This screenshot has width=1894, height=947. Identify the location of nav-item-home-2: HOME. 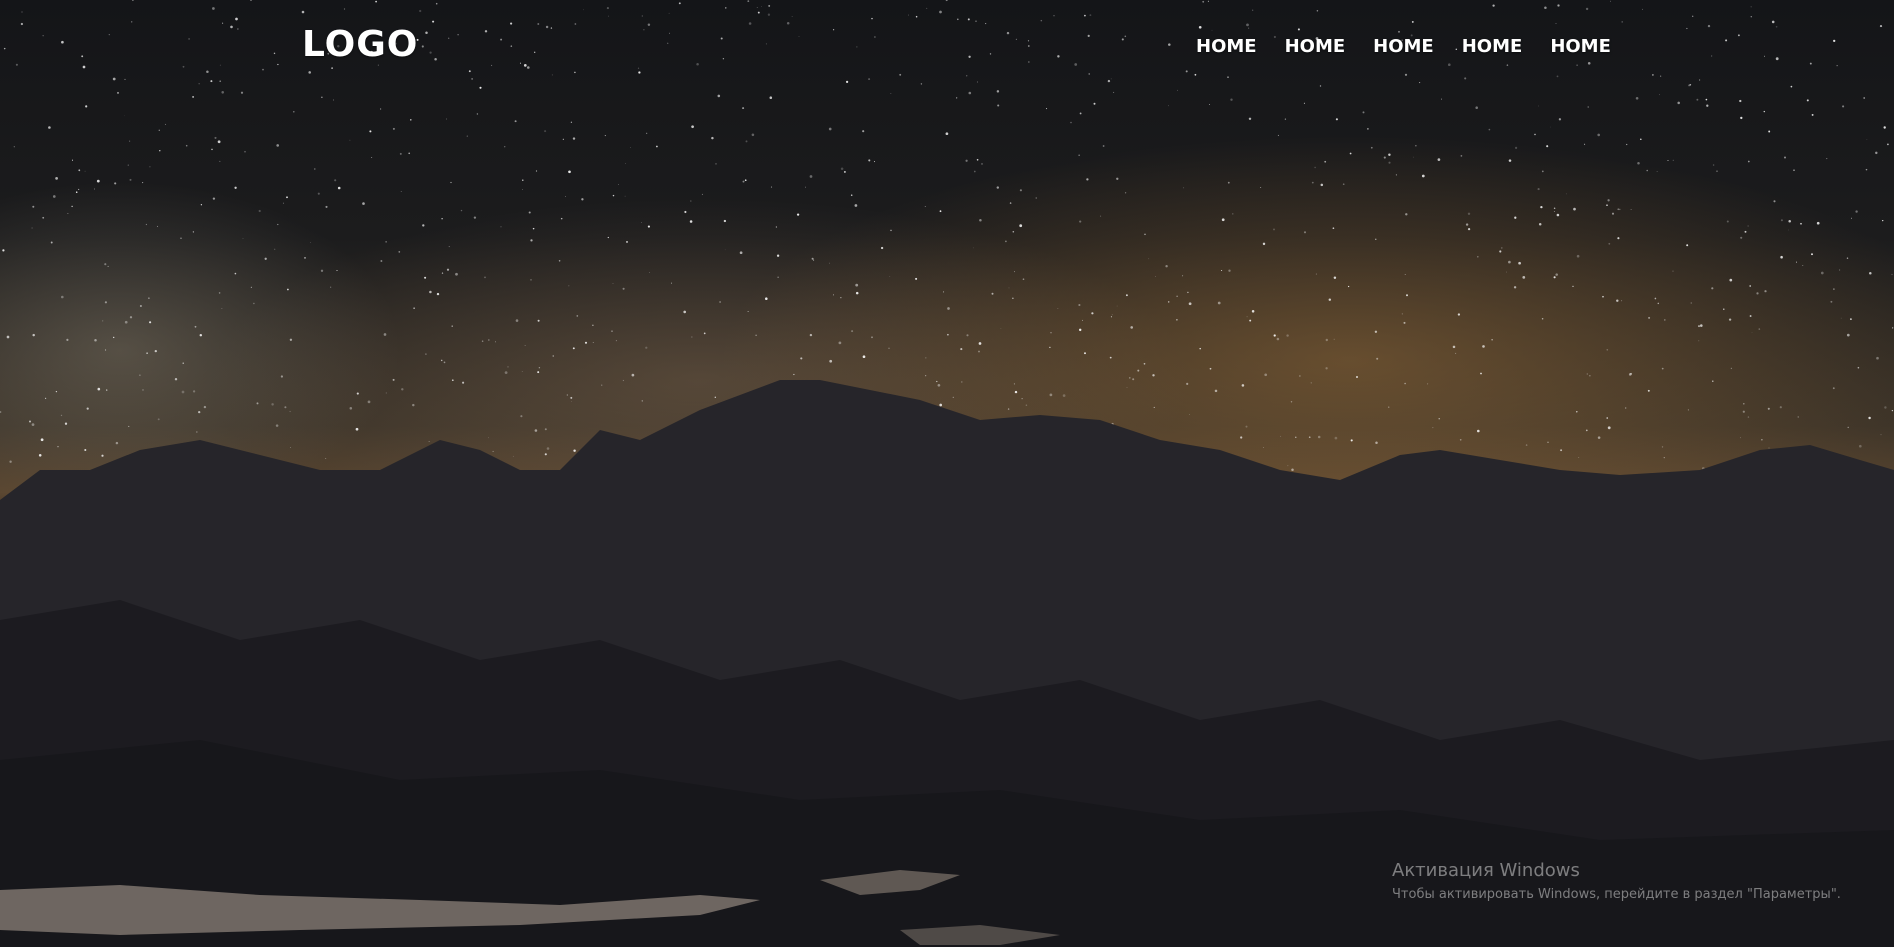
(1315, 46).